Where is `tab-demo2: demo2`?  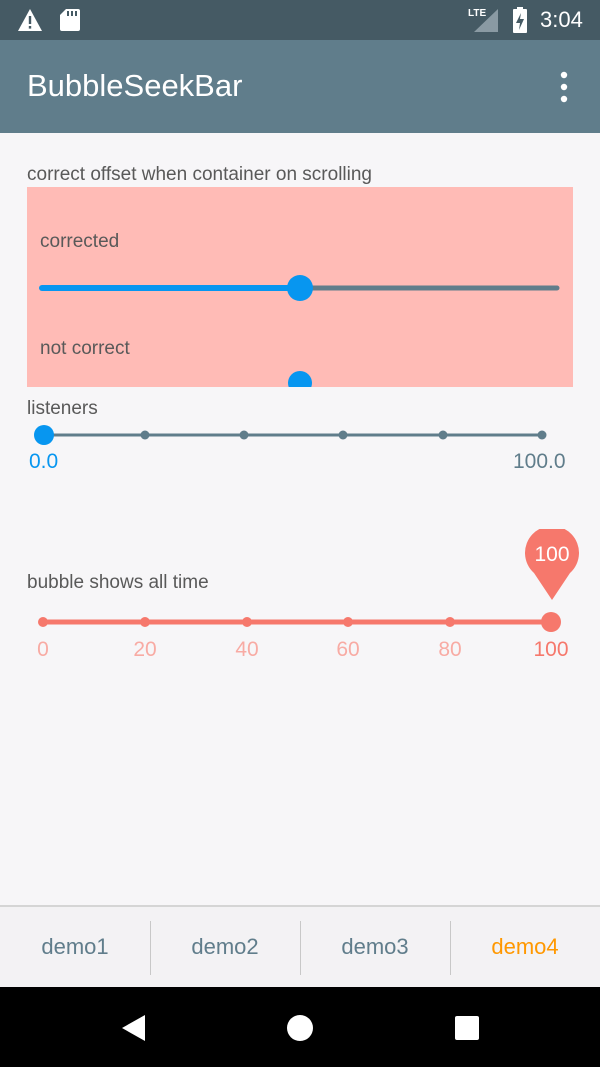
tab-demo2: demo2 is located at coordinates (225, 947).